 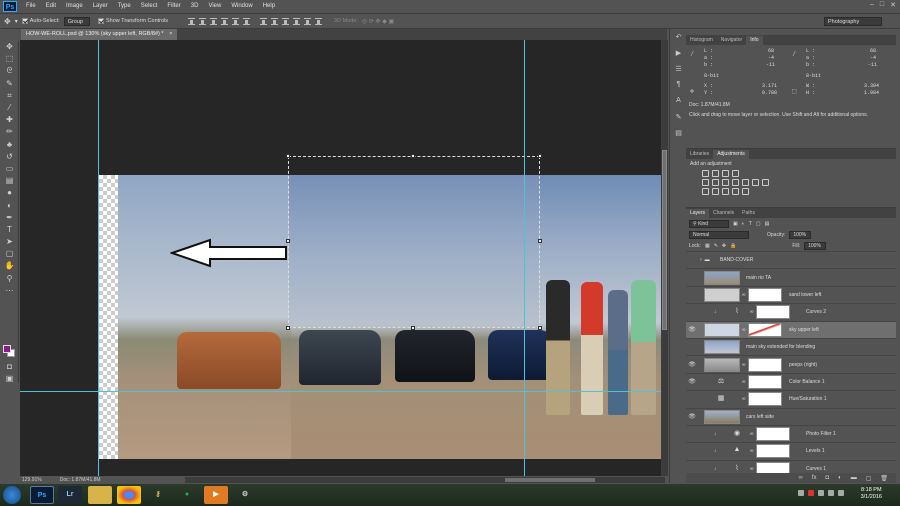 What do you see at coordinates (767, 224) in the screenshot?
I see `filter-smart-icon: ▤` at bounding box center [767, 224].